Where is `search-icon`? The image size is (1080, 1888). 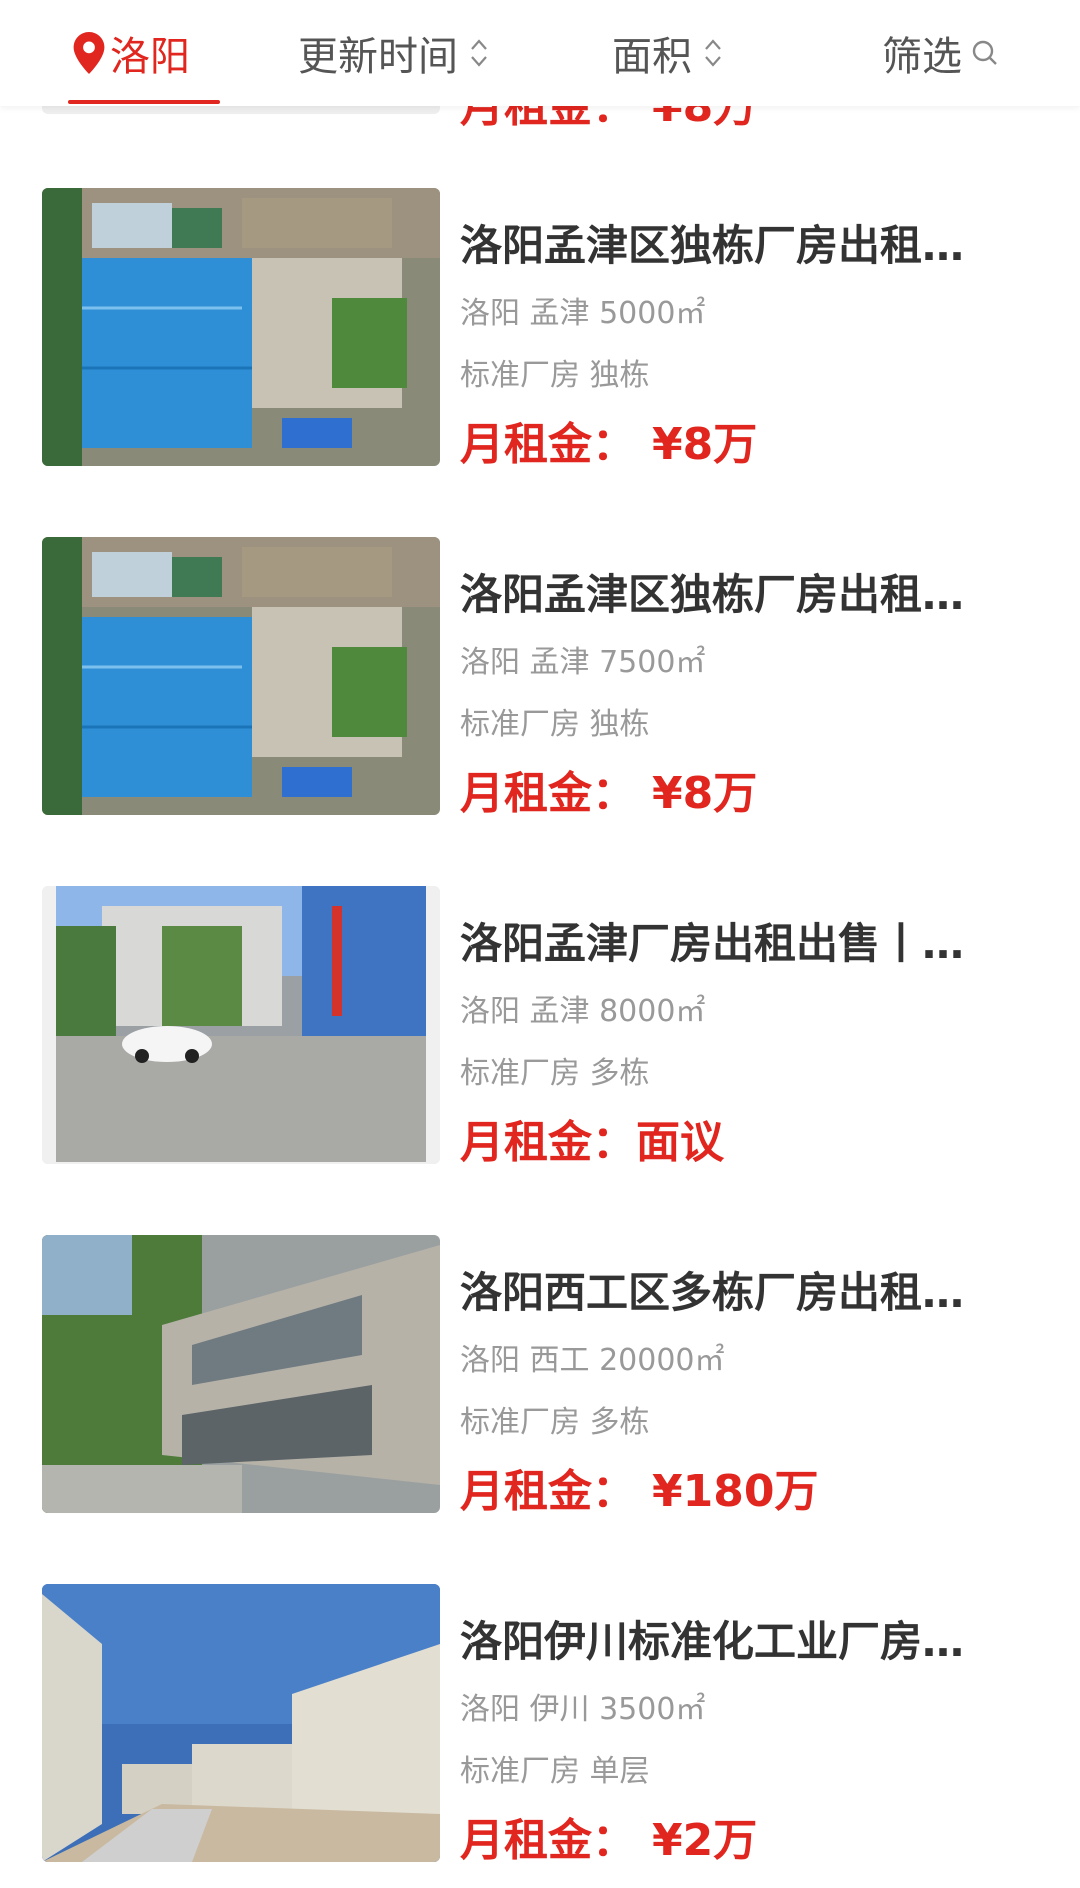 search-icon is located at coordinates (984, 52).